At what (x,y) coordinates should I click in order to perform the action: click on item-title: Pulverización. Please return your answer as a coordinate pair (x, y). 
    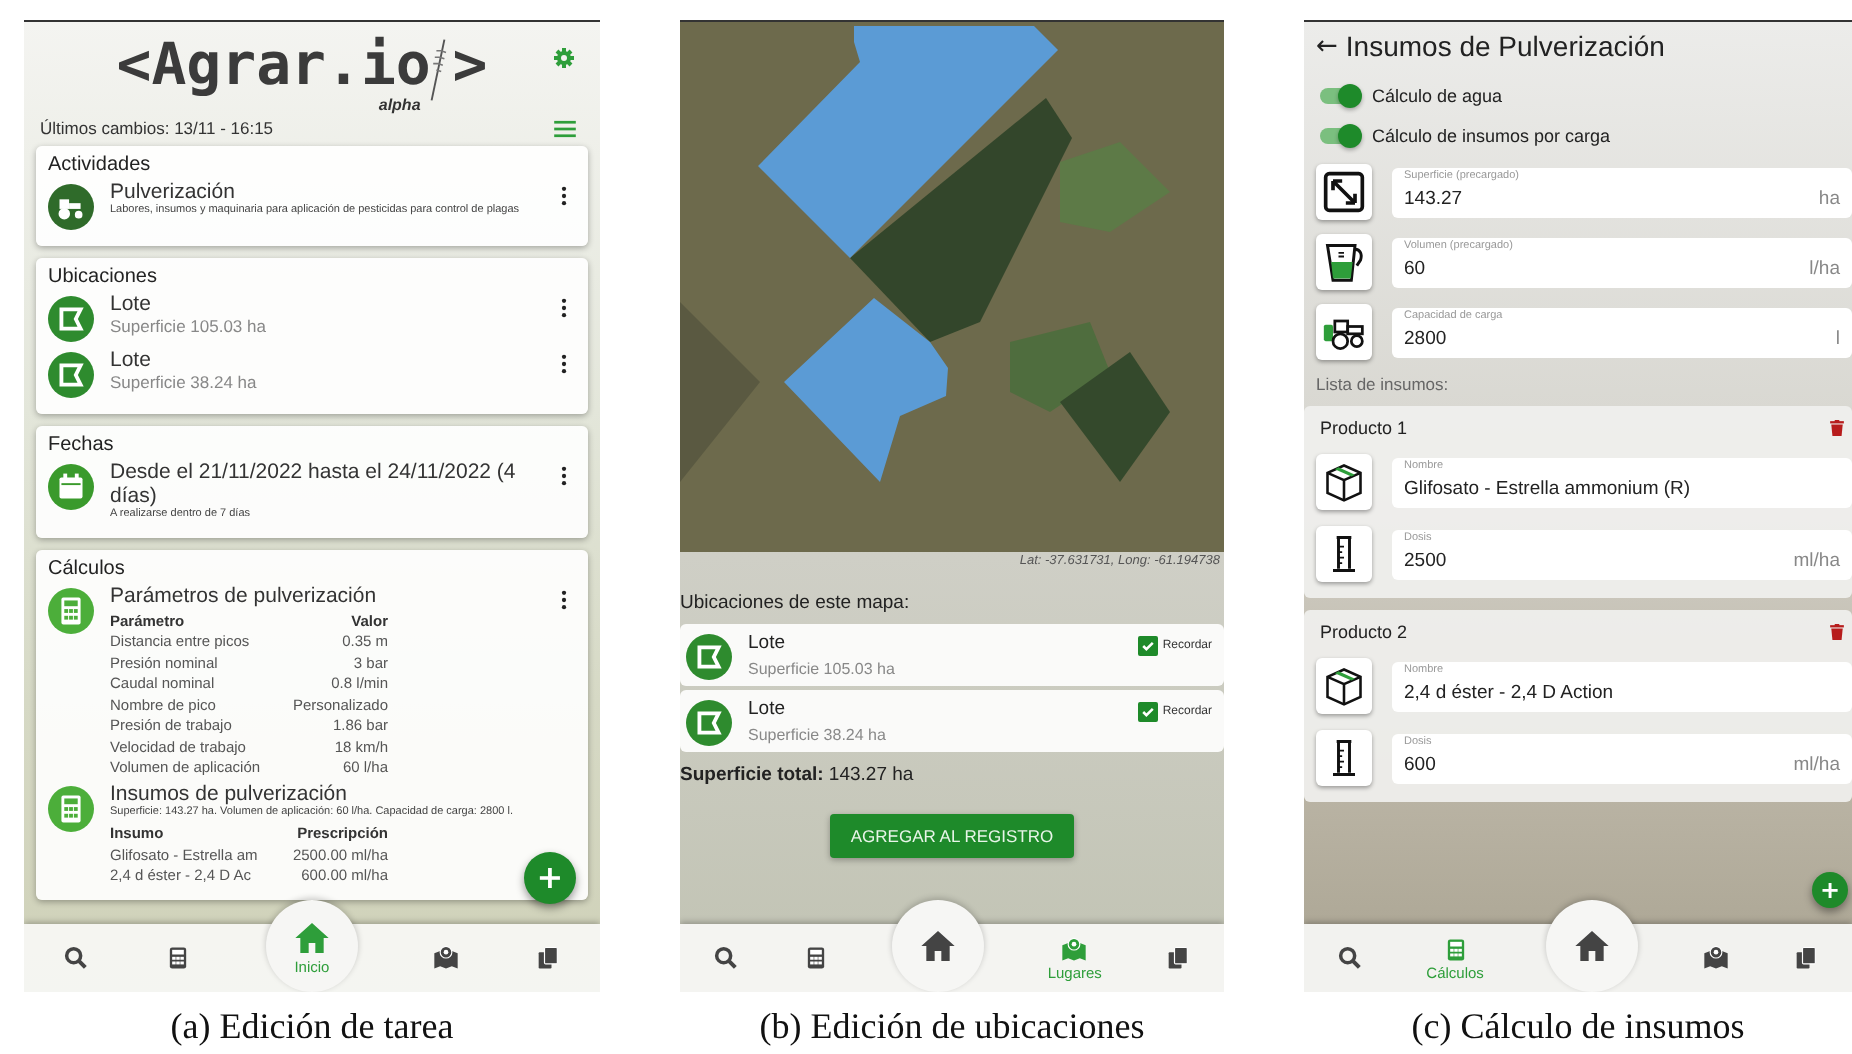
    Looking at the image, I should click on (327, 192).